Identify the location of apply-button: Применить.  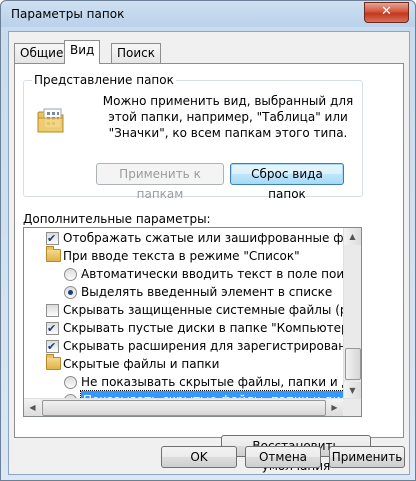
(367, 457).